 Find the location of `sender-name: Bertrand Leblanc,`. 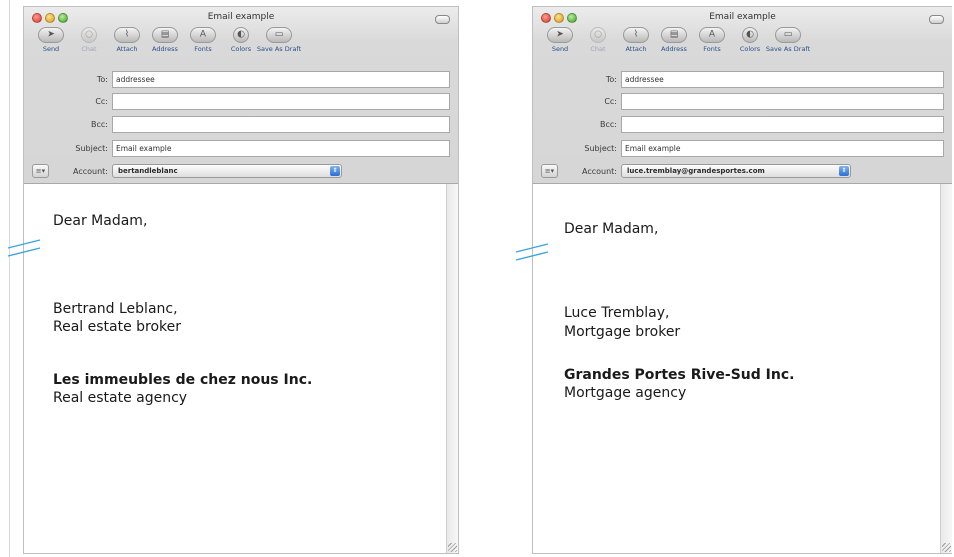

sender-name: Bertrand Leblanc, is located at coordinates (115, 309).